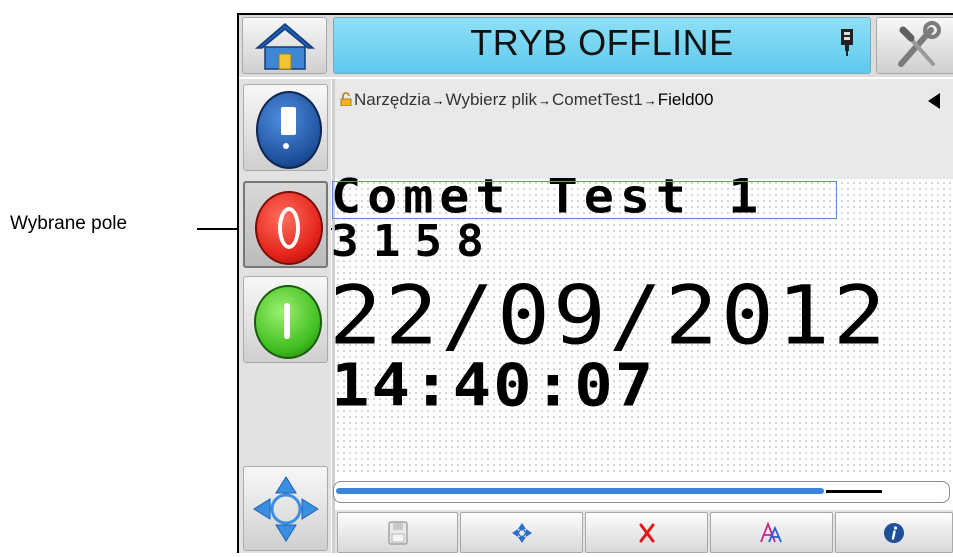  I want to click on ink-cartridge-icon, so click(847, 42).